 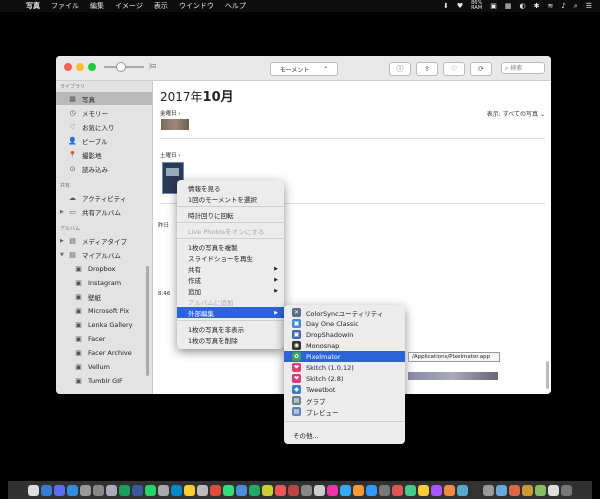 I want to click on spotlight-icon: ⌕, so click(x=576, y=6).